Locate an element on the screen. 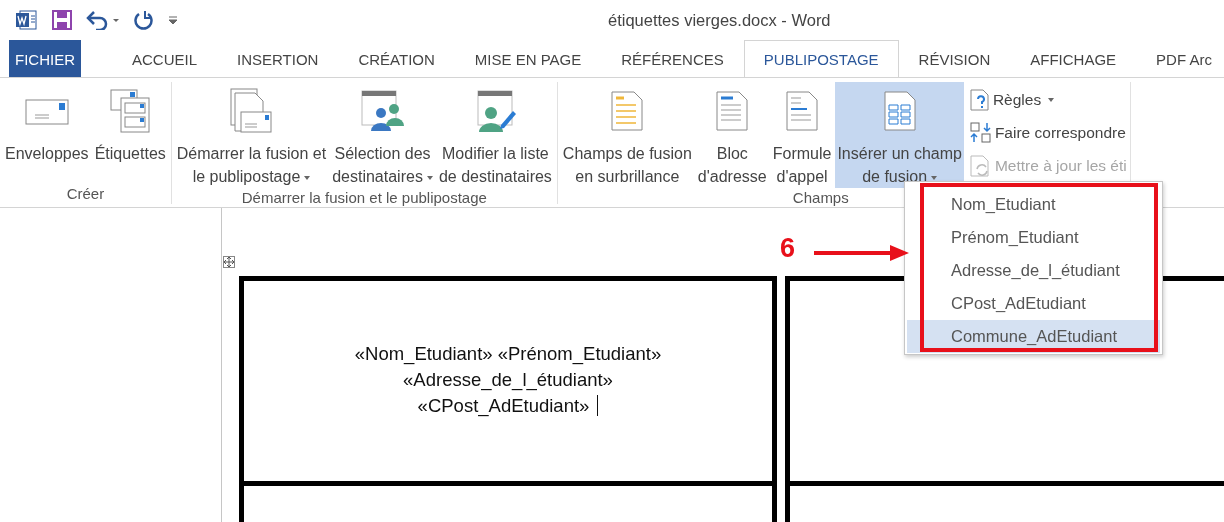 Image resolution: width=1224 pixels, height=522 pixels. ribbon-button: Étiquettes is located at coordinates (130, 133).